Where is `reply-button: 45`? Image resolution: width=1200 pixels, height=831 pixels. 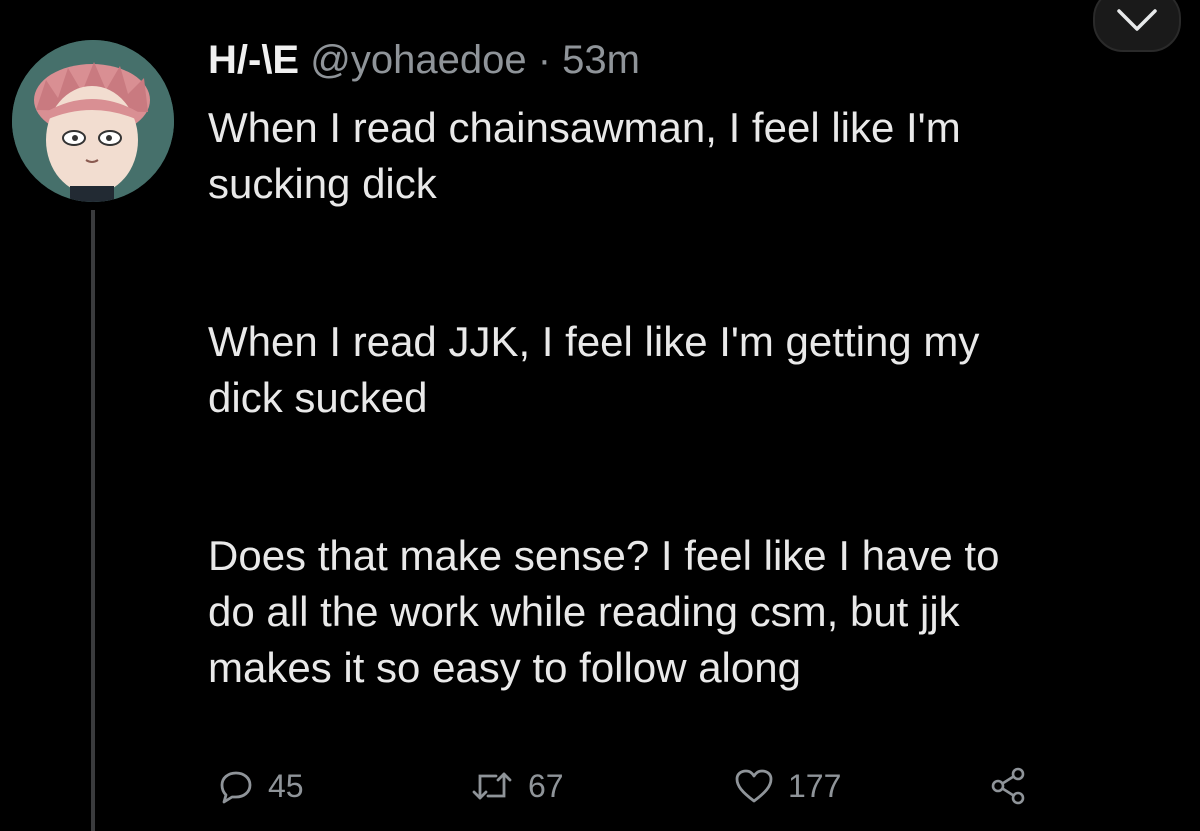
reply-button: 45 is located at coordinates (261, 786).